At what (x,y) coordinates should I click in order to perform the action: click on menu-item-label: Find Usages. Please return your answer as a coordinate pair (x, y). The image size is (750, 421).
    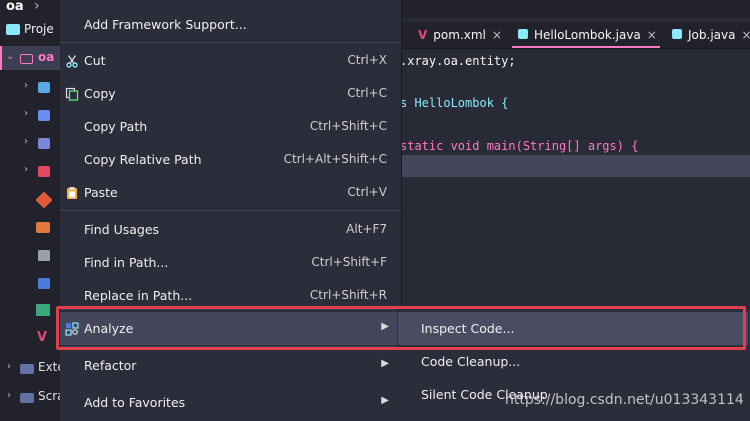
    Looking at the image, I should click on (122, 229).